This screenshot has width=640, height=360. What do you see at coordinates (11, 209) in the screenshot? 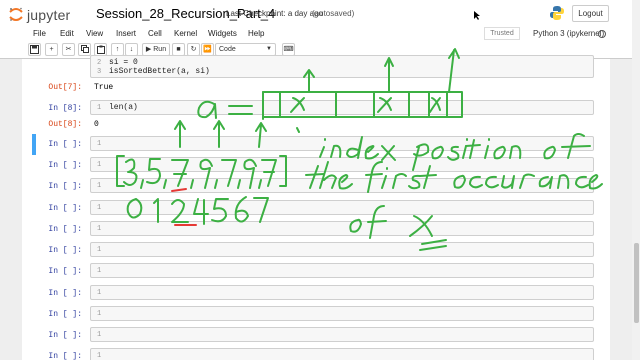
I see `left-gutter` at bounding box center [11, 209].